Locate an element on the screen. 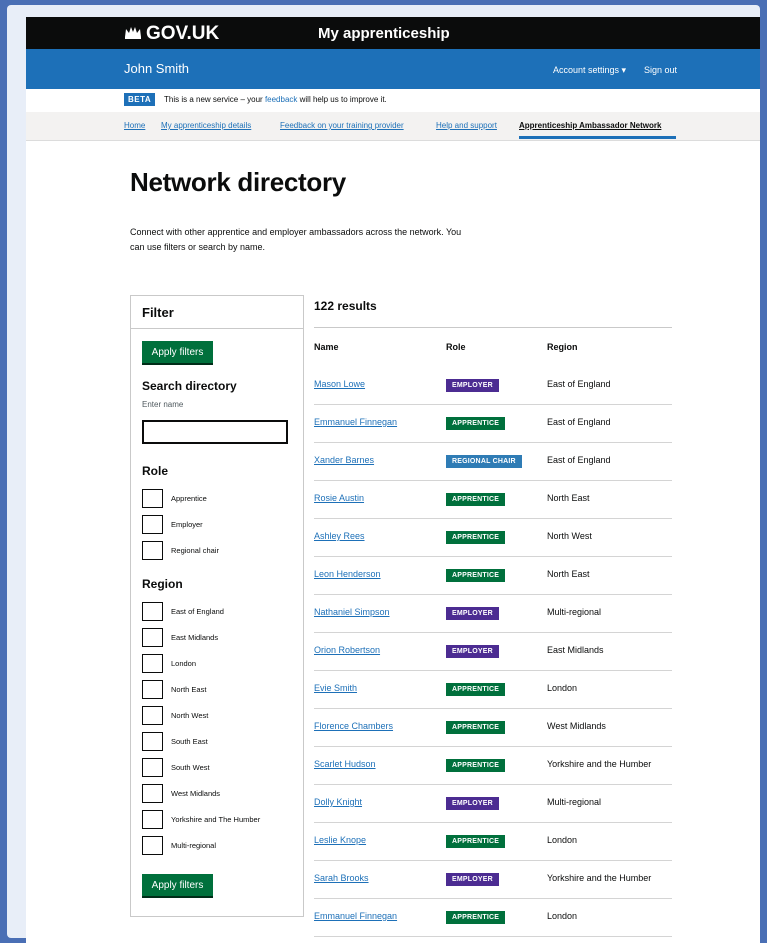  column-header-name: Name is located at coordinates (326, 347).